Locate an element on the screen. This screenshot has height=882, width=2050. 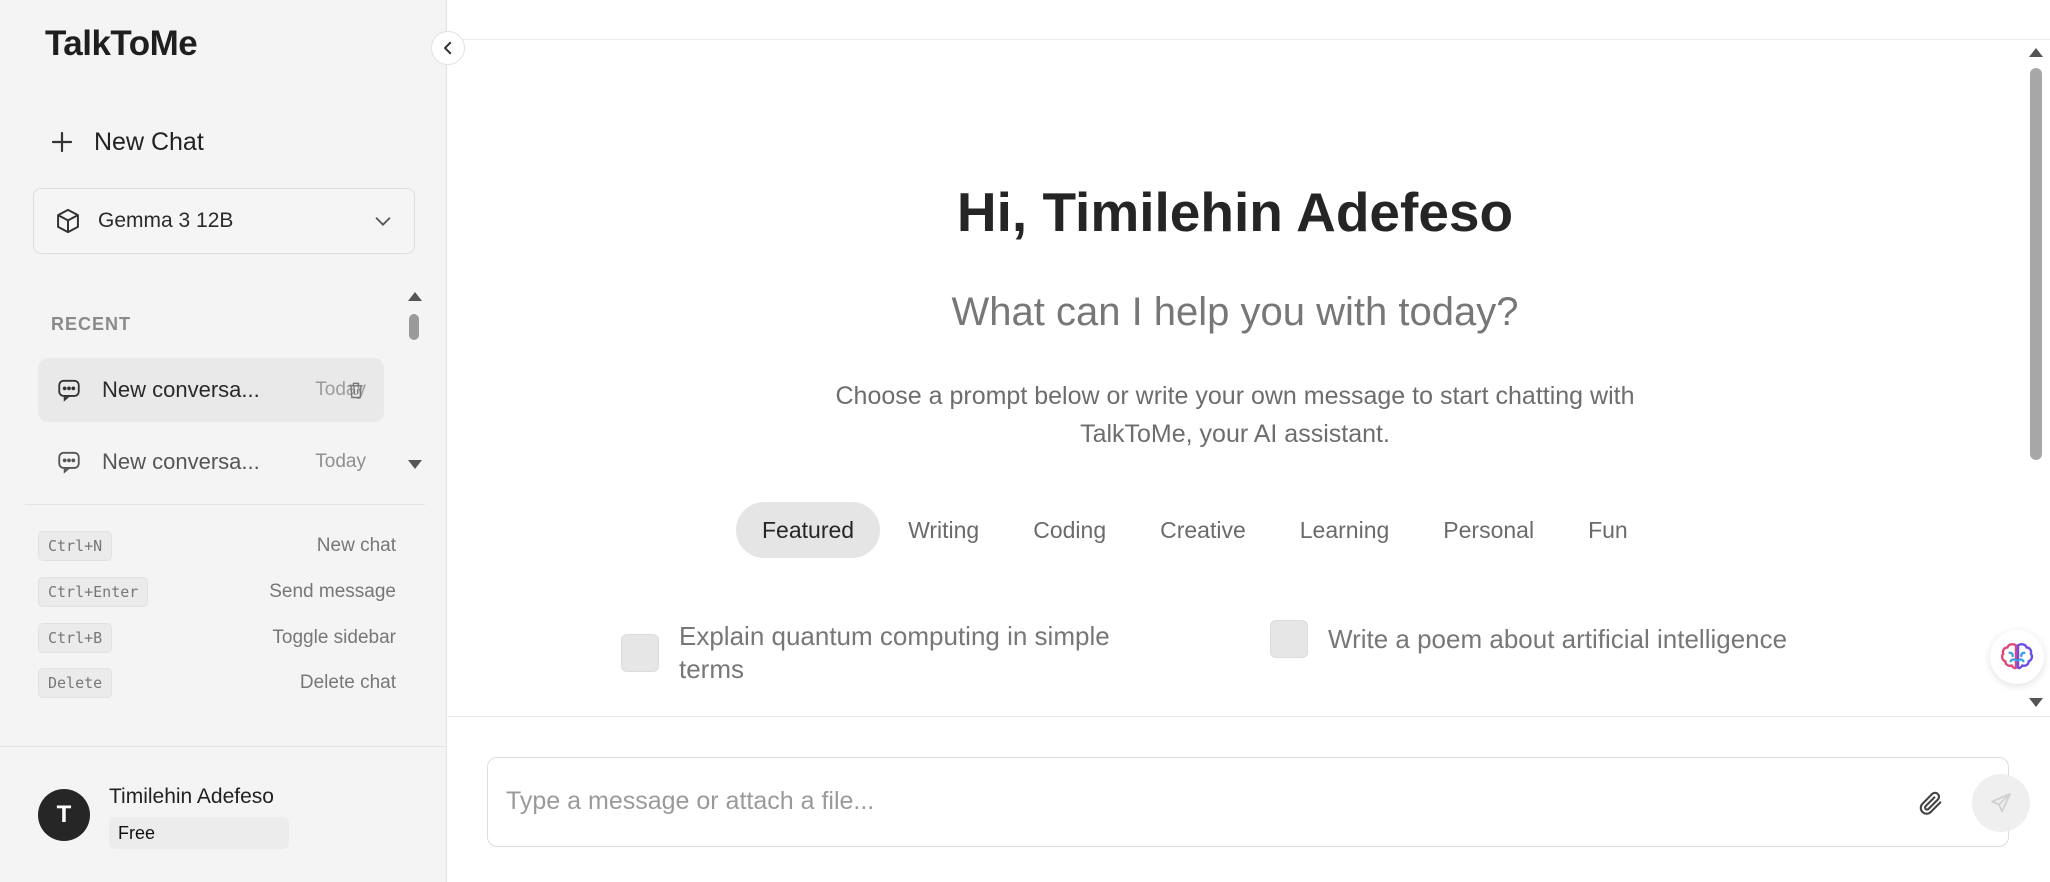
shortcut-row: Ctrl+N New chat is located at coordinates (217, 546).